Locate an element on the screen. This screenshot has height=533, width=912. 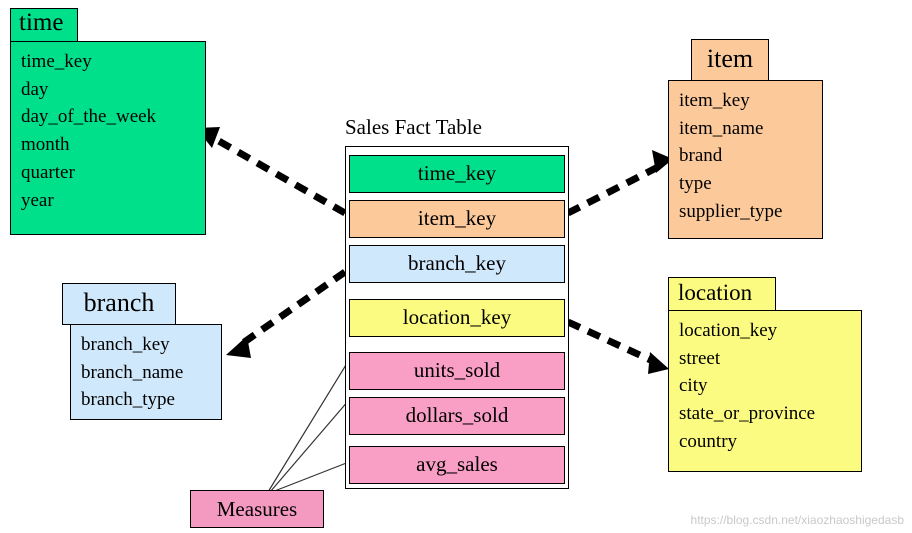
fact-row-location-key-label: location_key is located at coordinates (457, 317).